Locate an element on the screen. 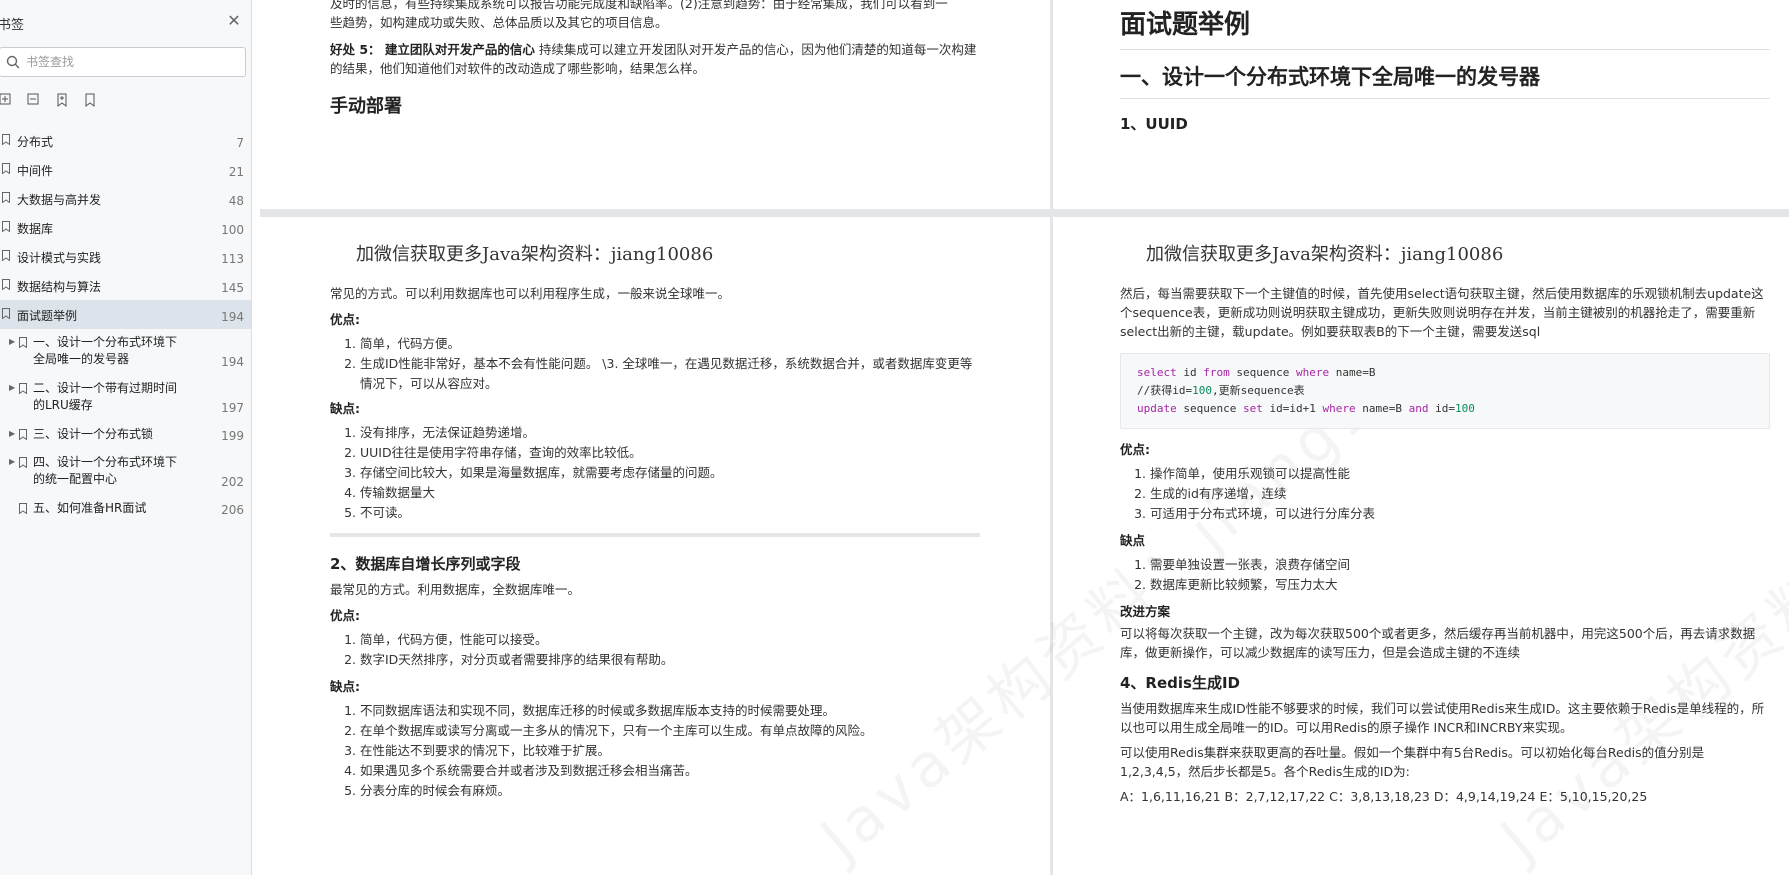 The width and height of the screenshot is (1789, 875). cons-list: 需要单独设置一张表，浪费存储空间 数据库更新比较频繁，写压力太大 is located at coordinates (1445, 575).